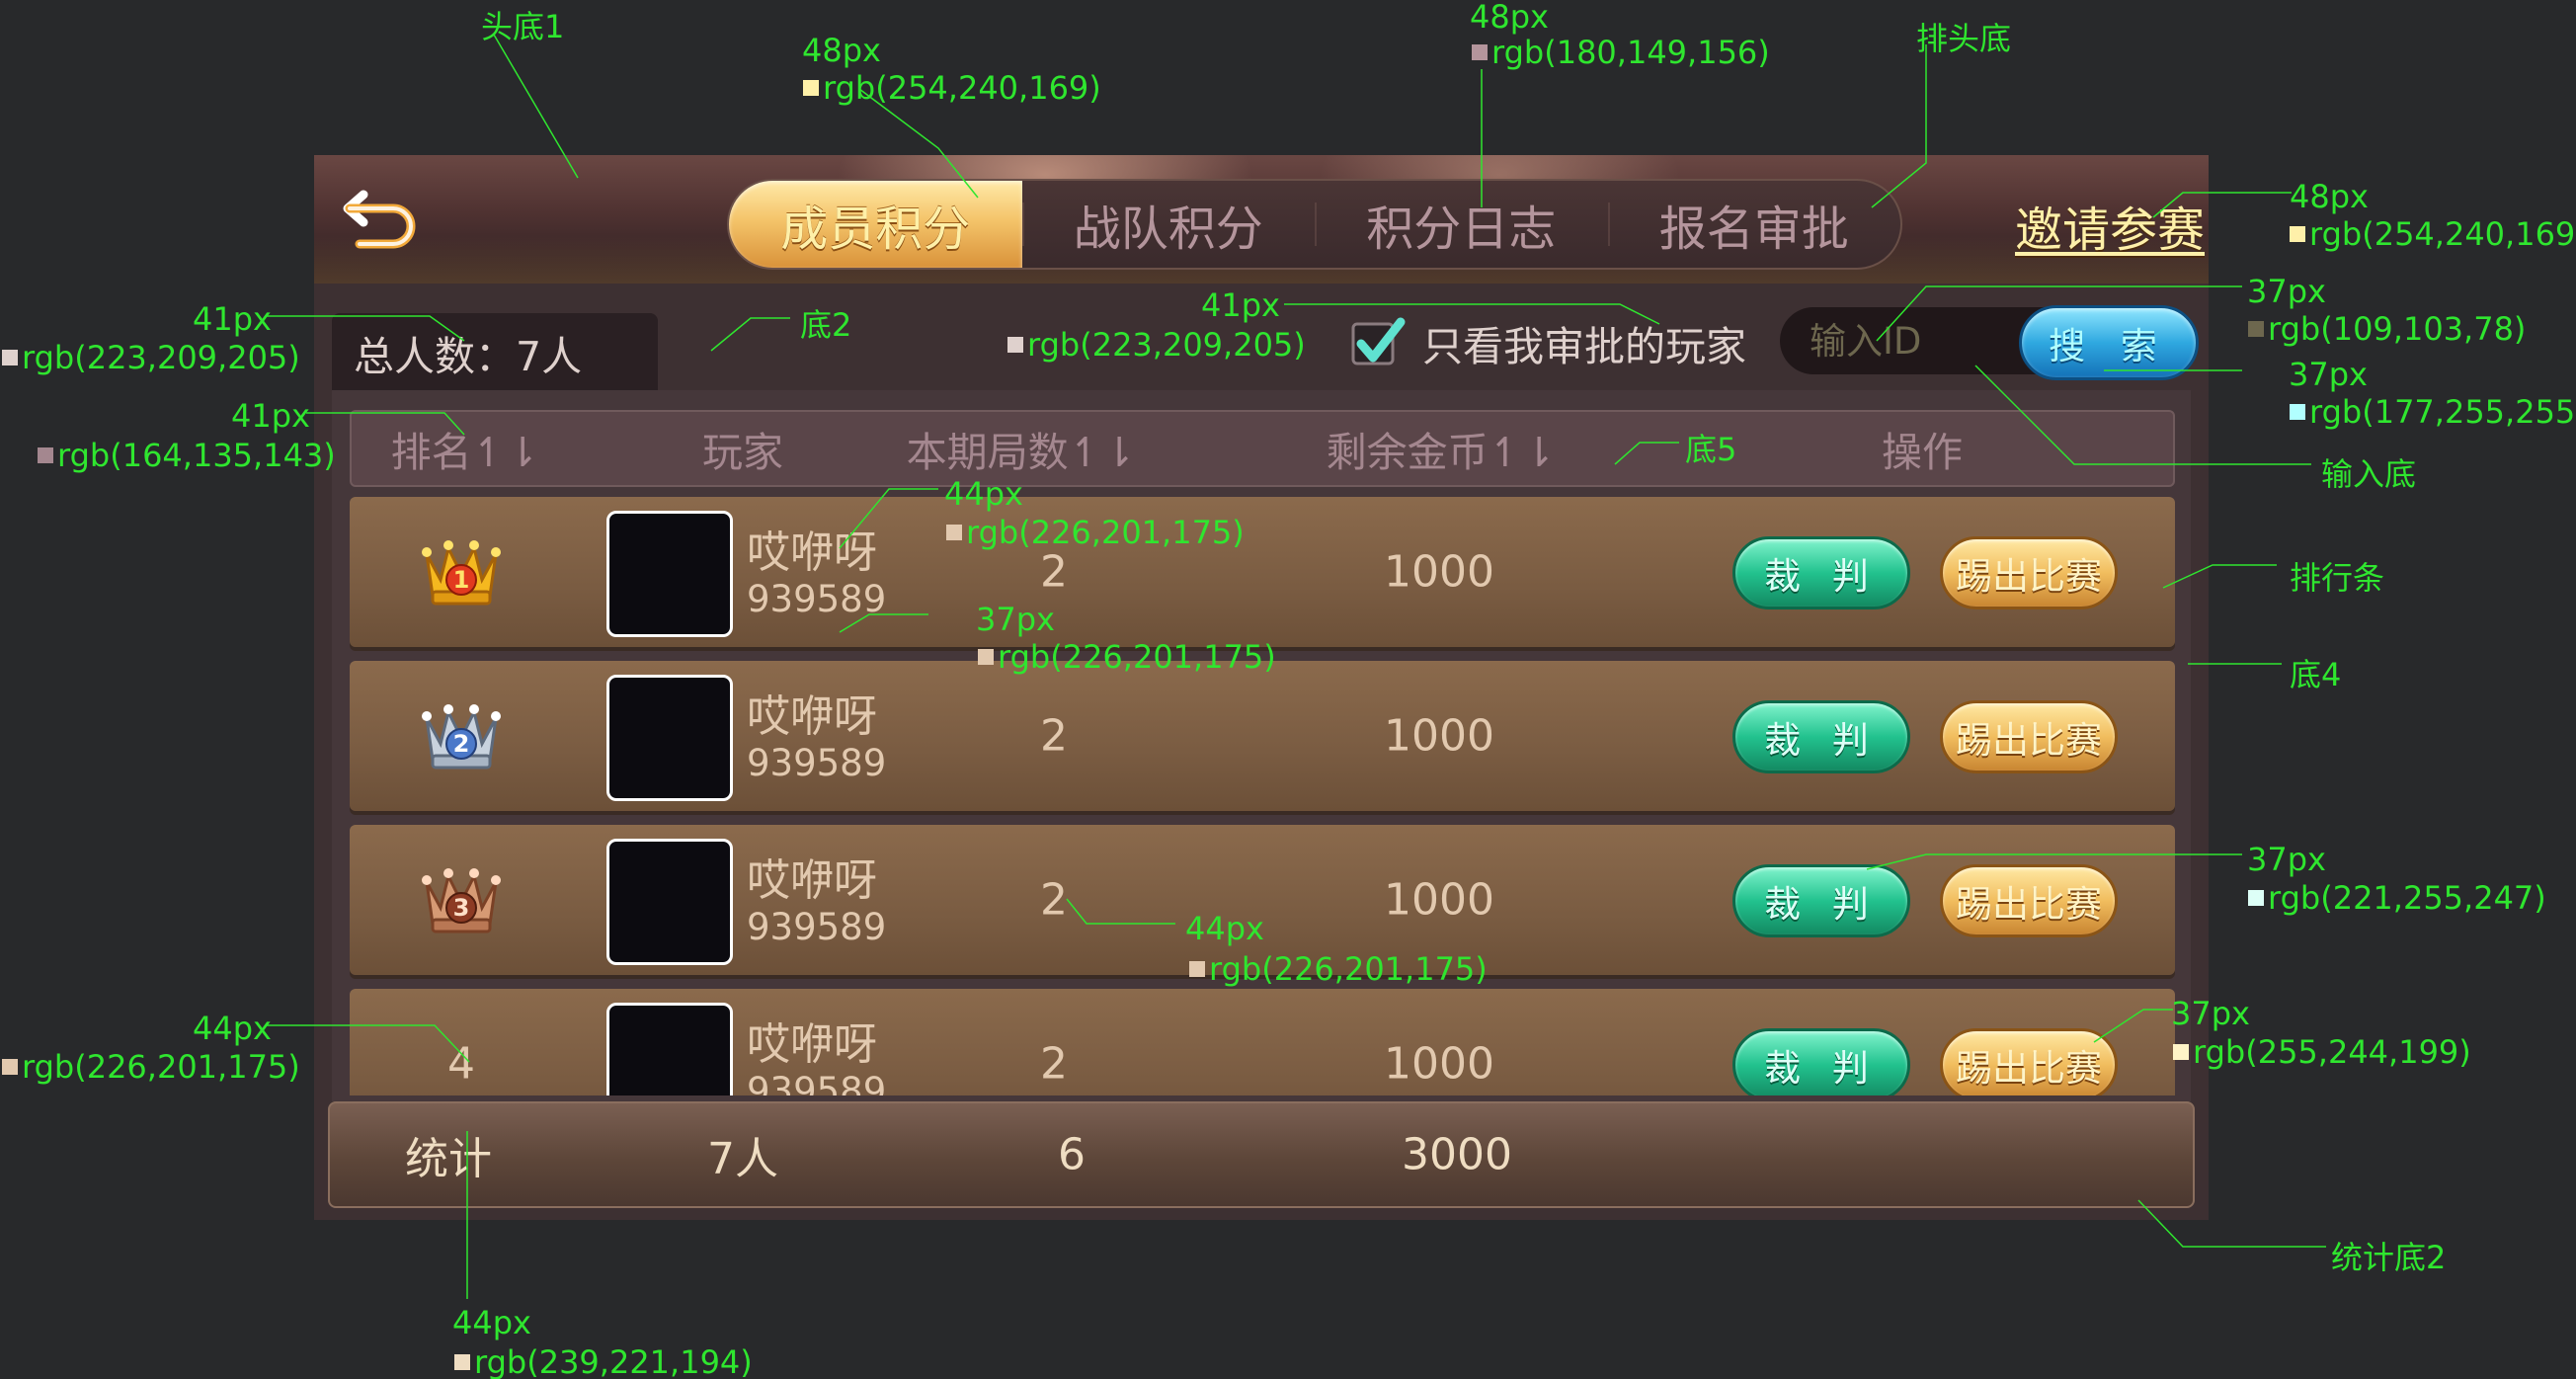  I want to click on annotation-kick-size: 37px, so click(2210, 1013).